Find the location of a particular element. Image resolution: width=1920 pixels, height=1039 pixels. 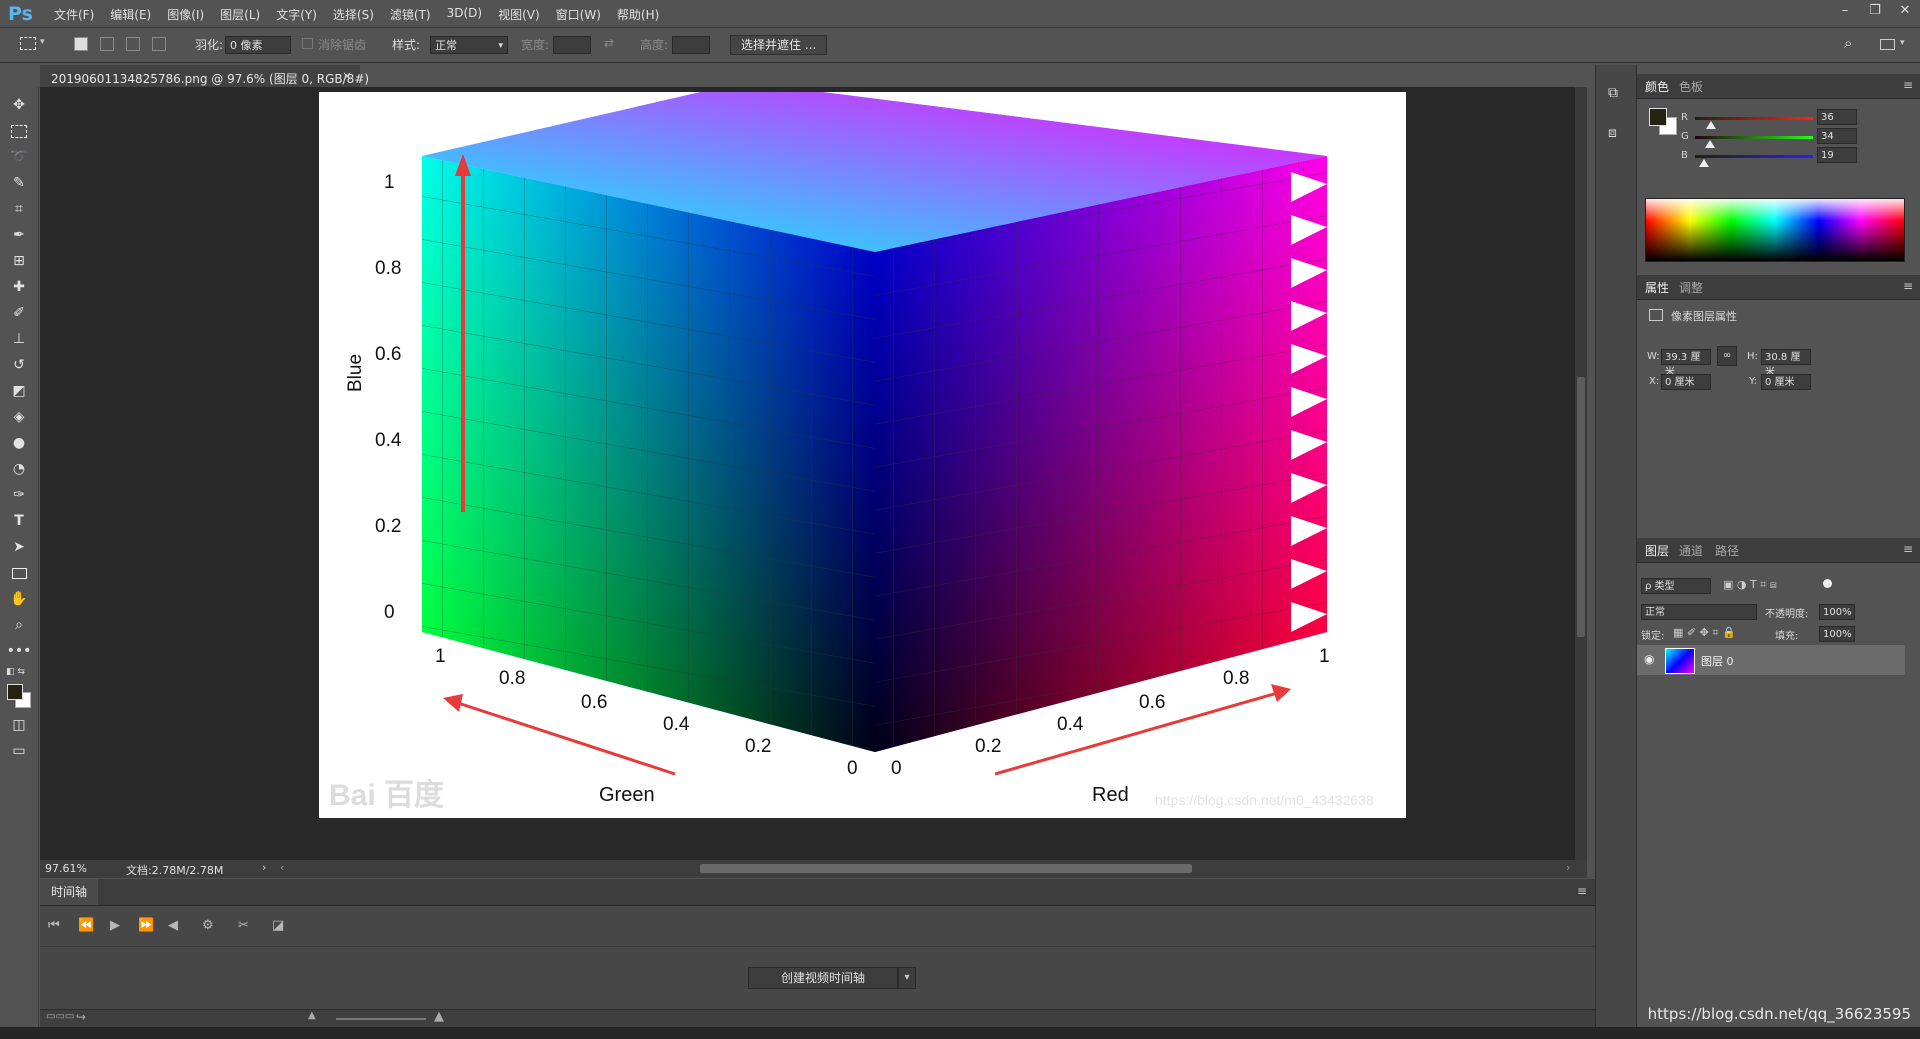

eyedropper-tool-icon: ✒ is located at coordinates (19, 235).